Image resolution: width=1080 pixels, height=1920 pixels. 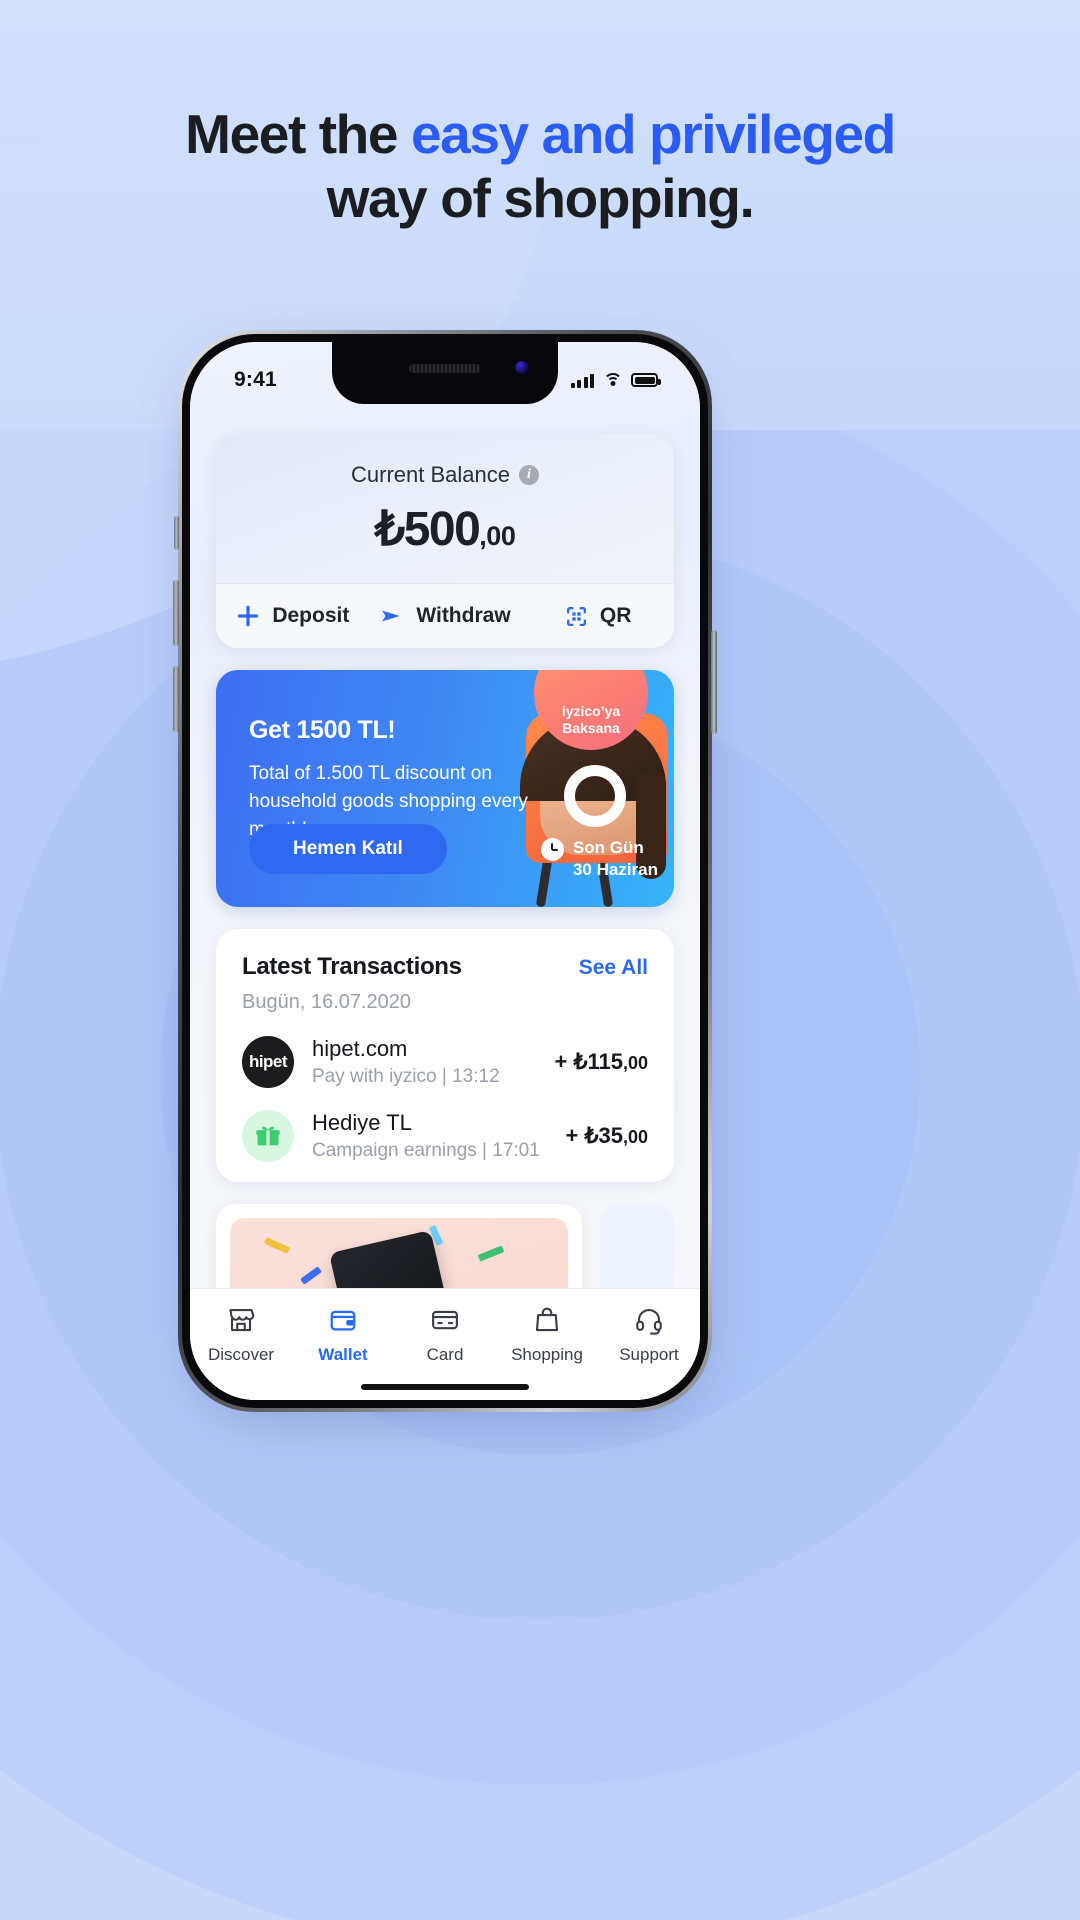 I want to click on tab-wallet: Wallet, so click(x=343, y=1334).